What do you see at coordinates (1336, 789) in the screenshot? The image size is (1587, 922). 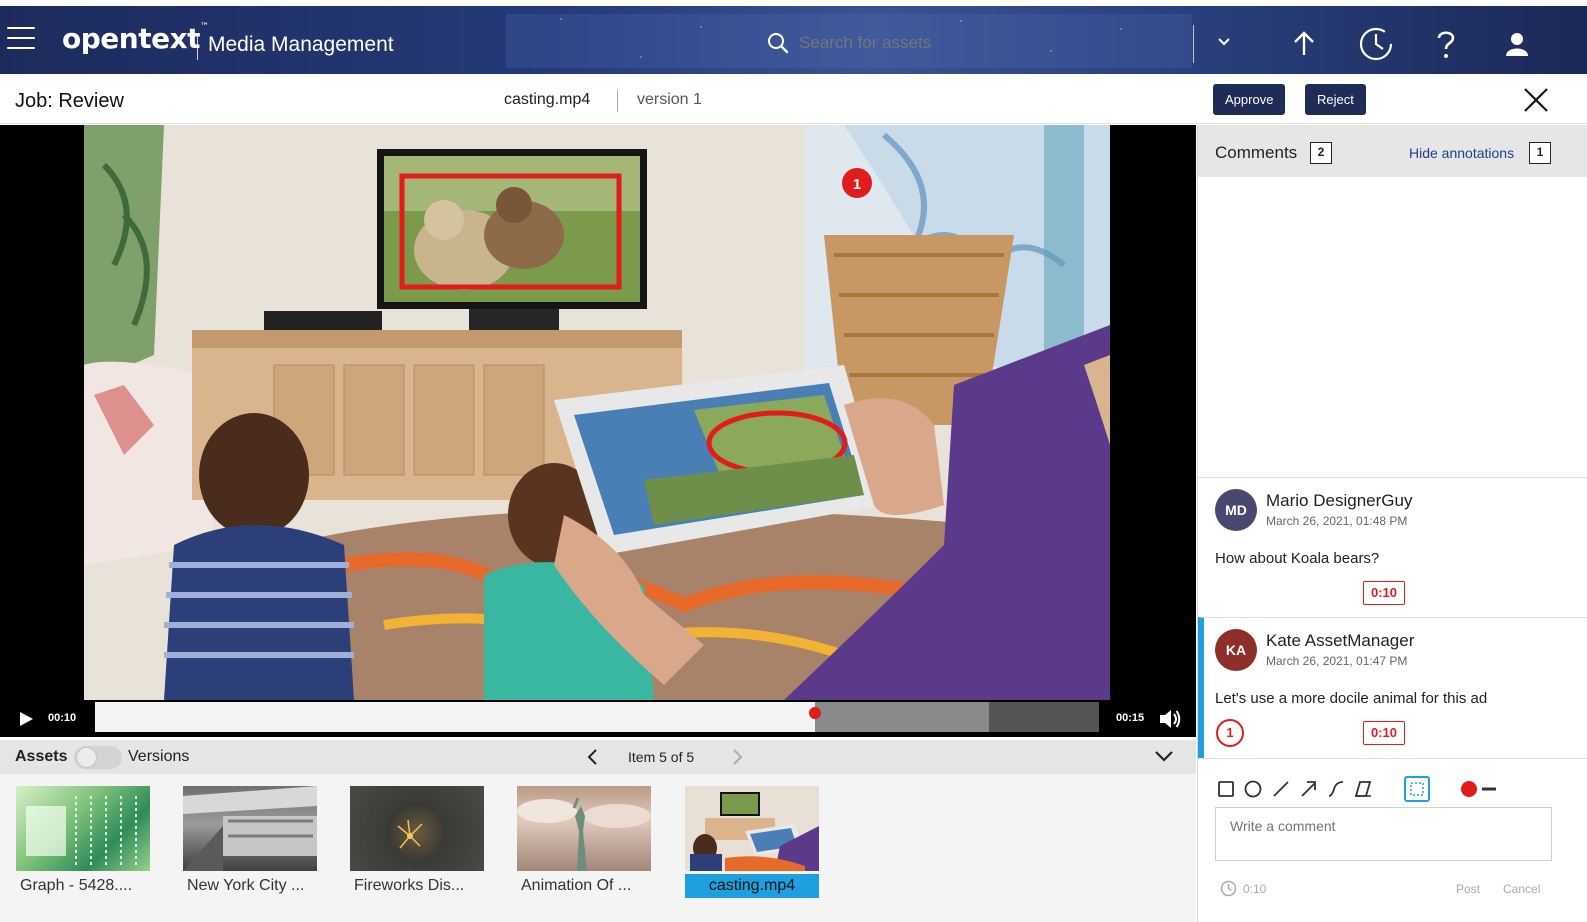 I see `freehand-tool-icon` at bounding box center [1336, 789].